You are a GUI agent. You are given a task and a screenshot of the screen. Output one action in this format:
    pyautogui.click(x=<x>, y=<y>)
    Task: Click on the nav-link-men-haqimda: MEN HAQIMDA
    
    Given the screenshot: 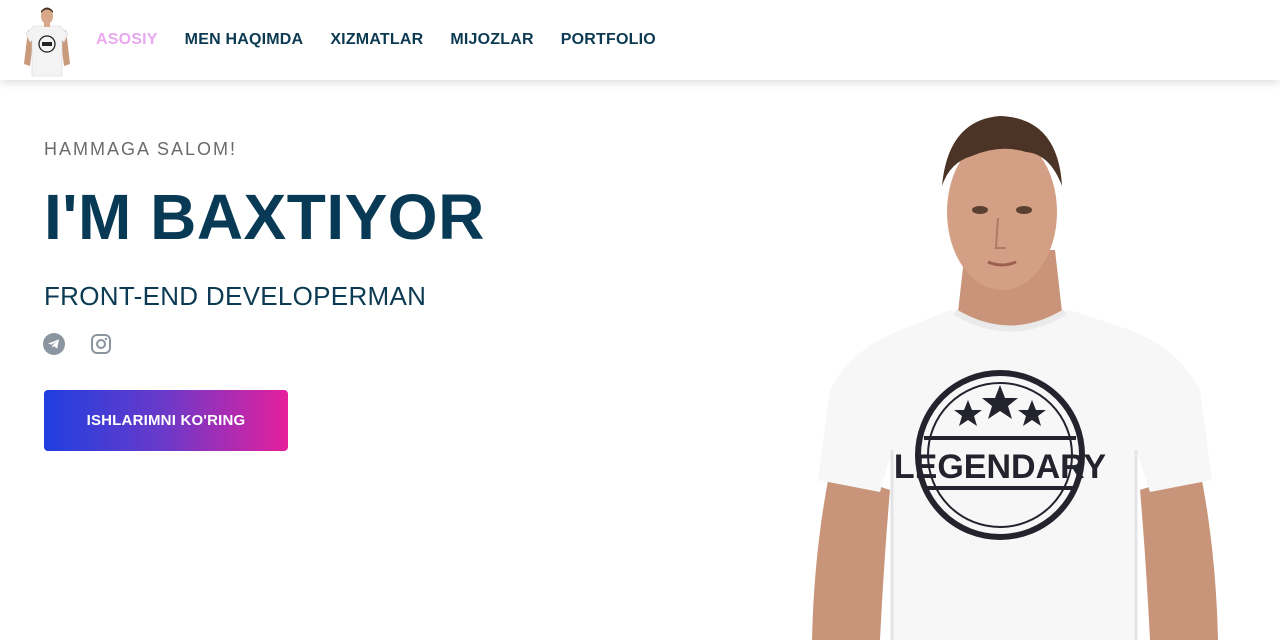 What is the action you would take?
    pyautogui.click(x=244, y=40)
    